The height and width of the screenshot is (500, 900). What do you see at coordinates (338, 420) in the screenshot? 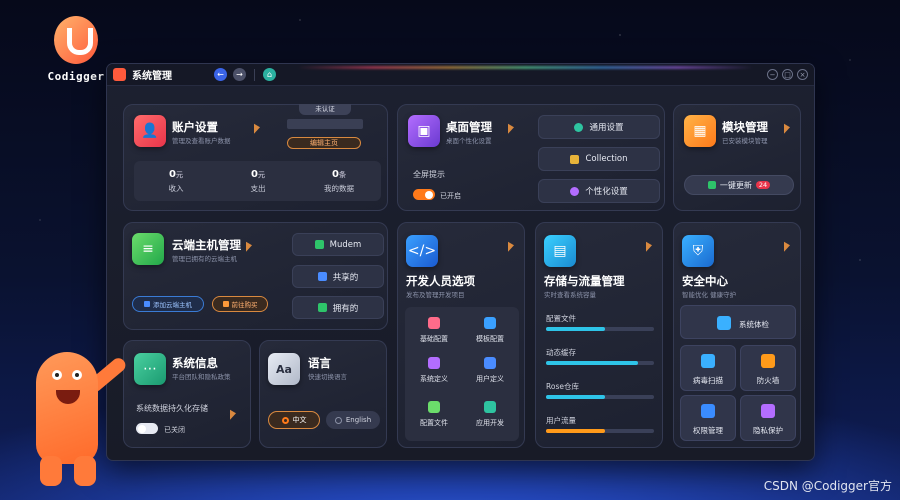
I see `radio-icon` at bounding box center [338, 420].